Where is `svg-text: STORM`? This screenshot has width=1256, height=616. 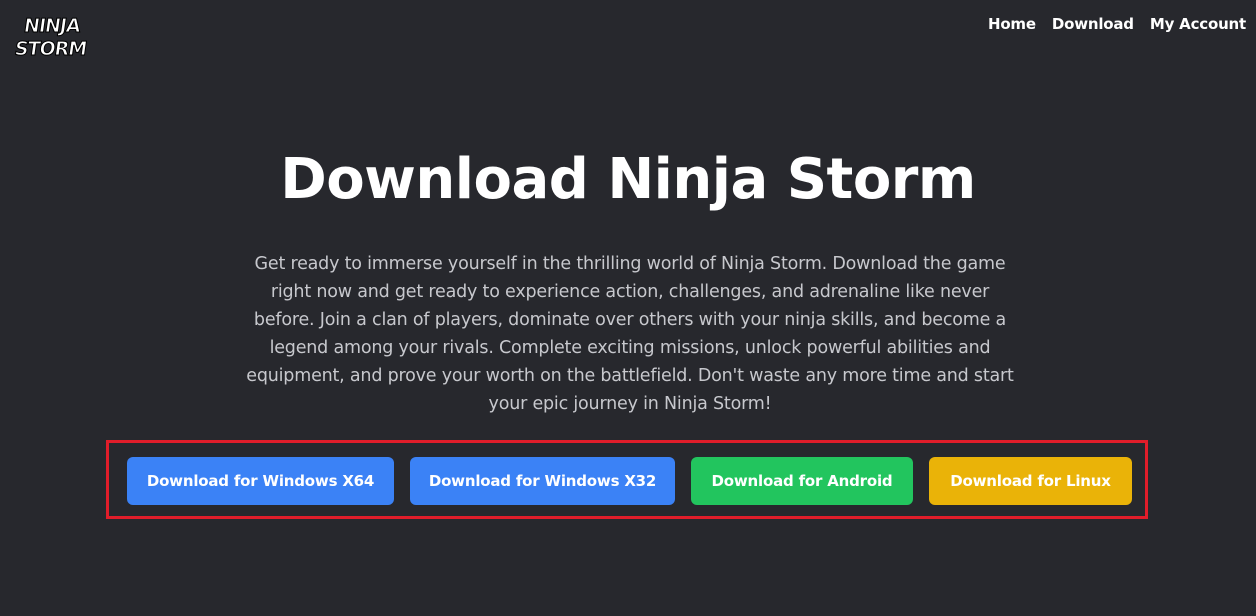
svg-text: STORM is located at coordinates (50, 48).